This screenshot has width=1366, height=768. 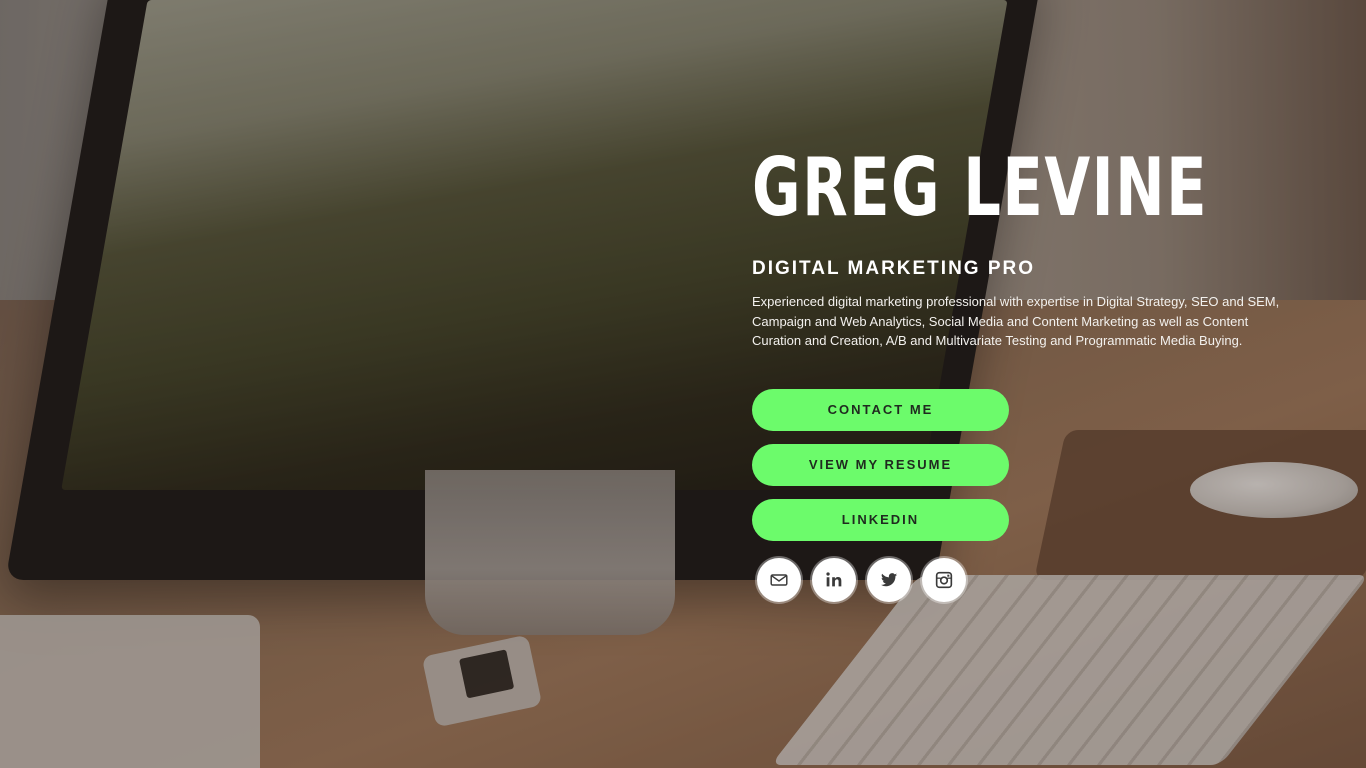 I want to click on twitter-icon, so click(x=889, y=579).